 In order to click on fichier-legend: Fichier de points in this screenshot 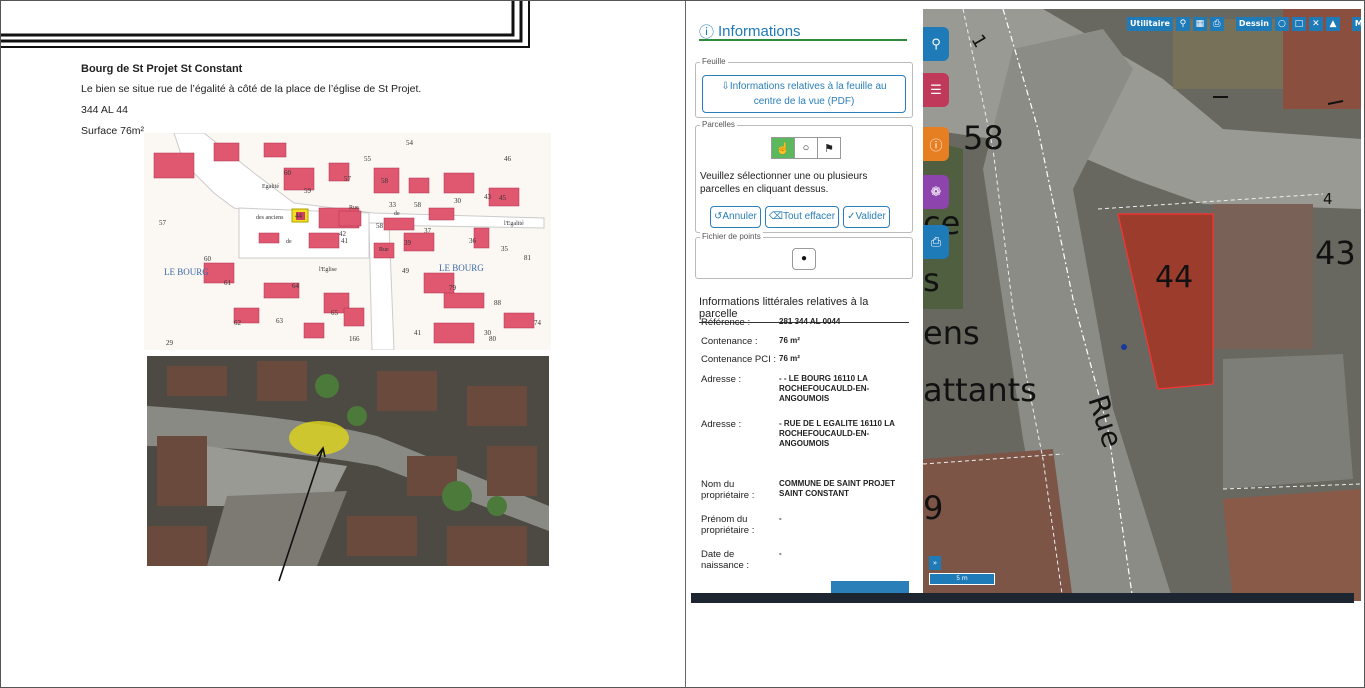, I will do `click(731, 236)`.